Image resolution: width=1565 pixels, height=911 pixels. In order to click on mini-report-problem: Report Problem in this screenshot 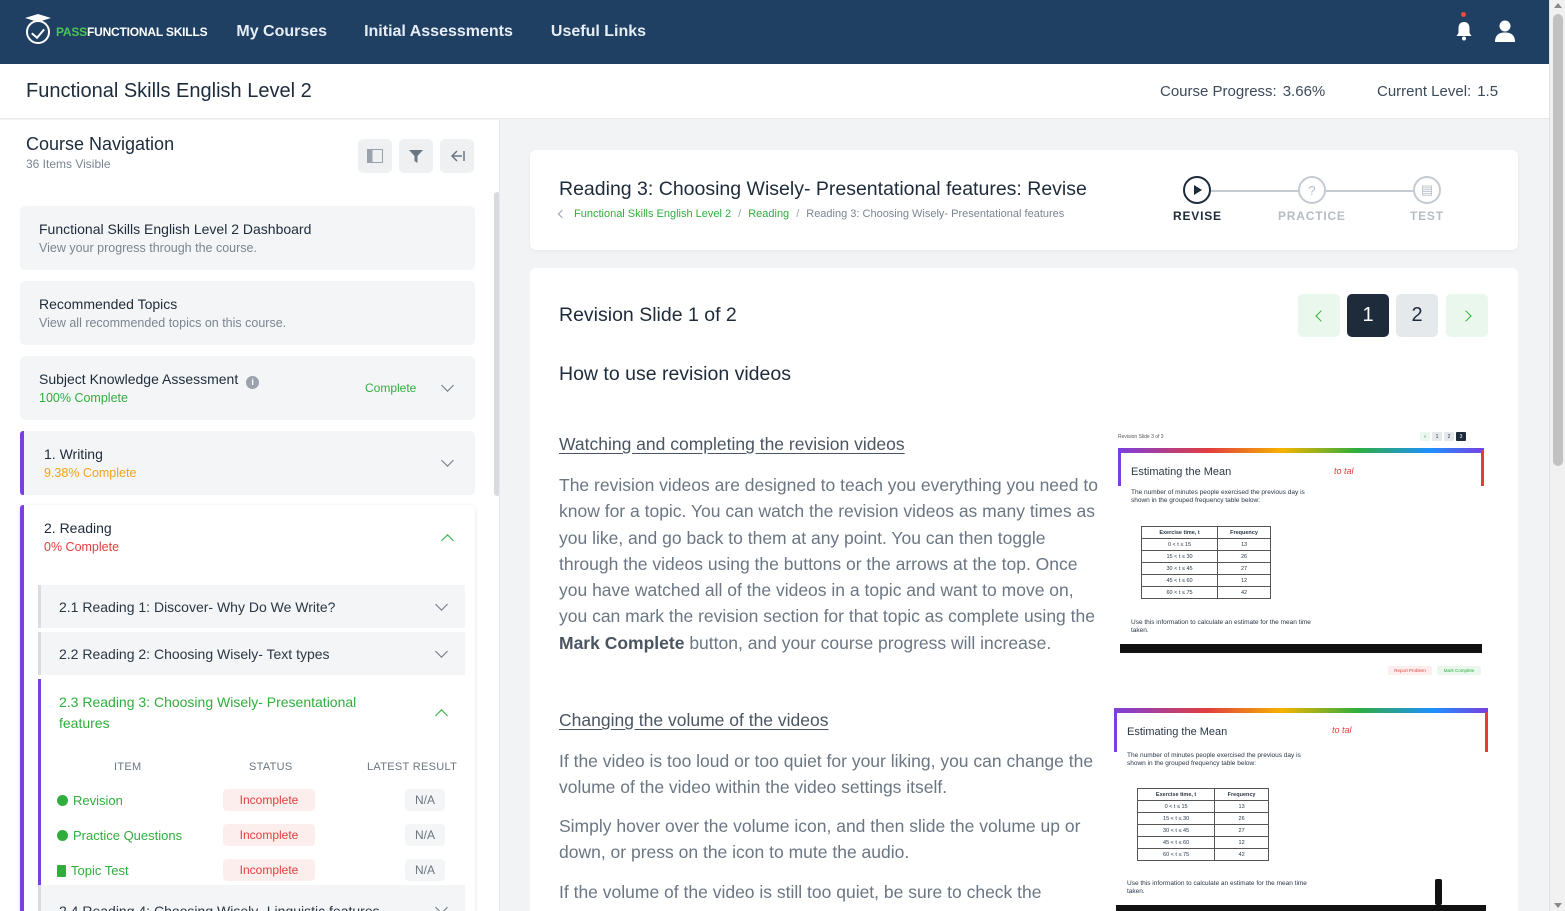, I will do `click(1410, 670)`.